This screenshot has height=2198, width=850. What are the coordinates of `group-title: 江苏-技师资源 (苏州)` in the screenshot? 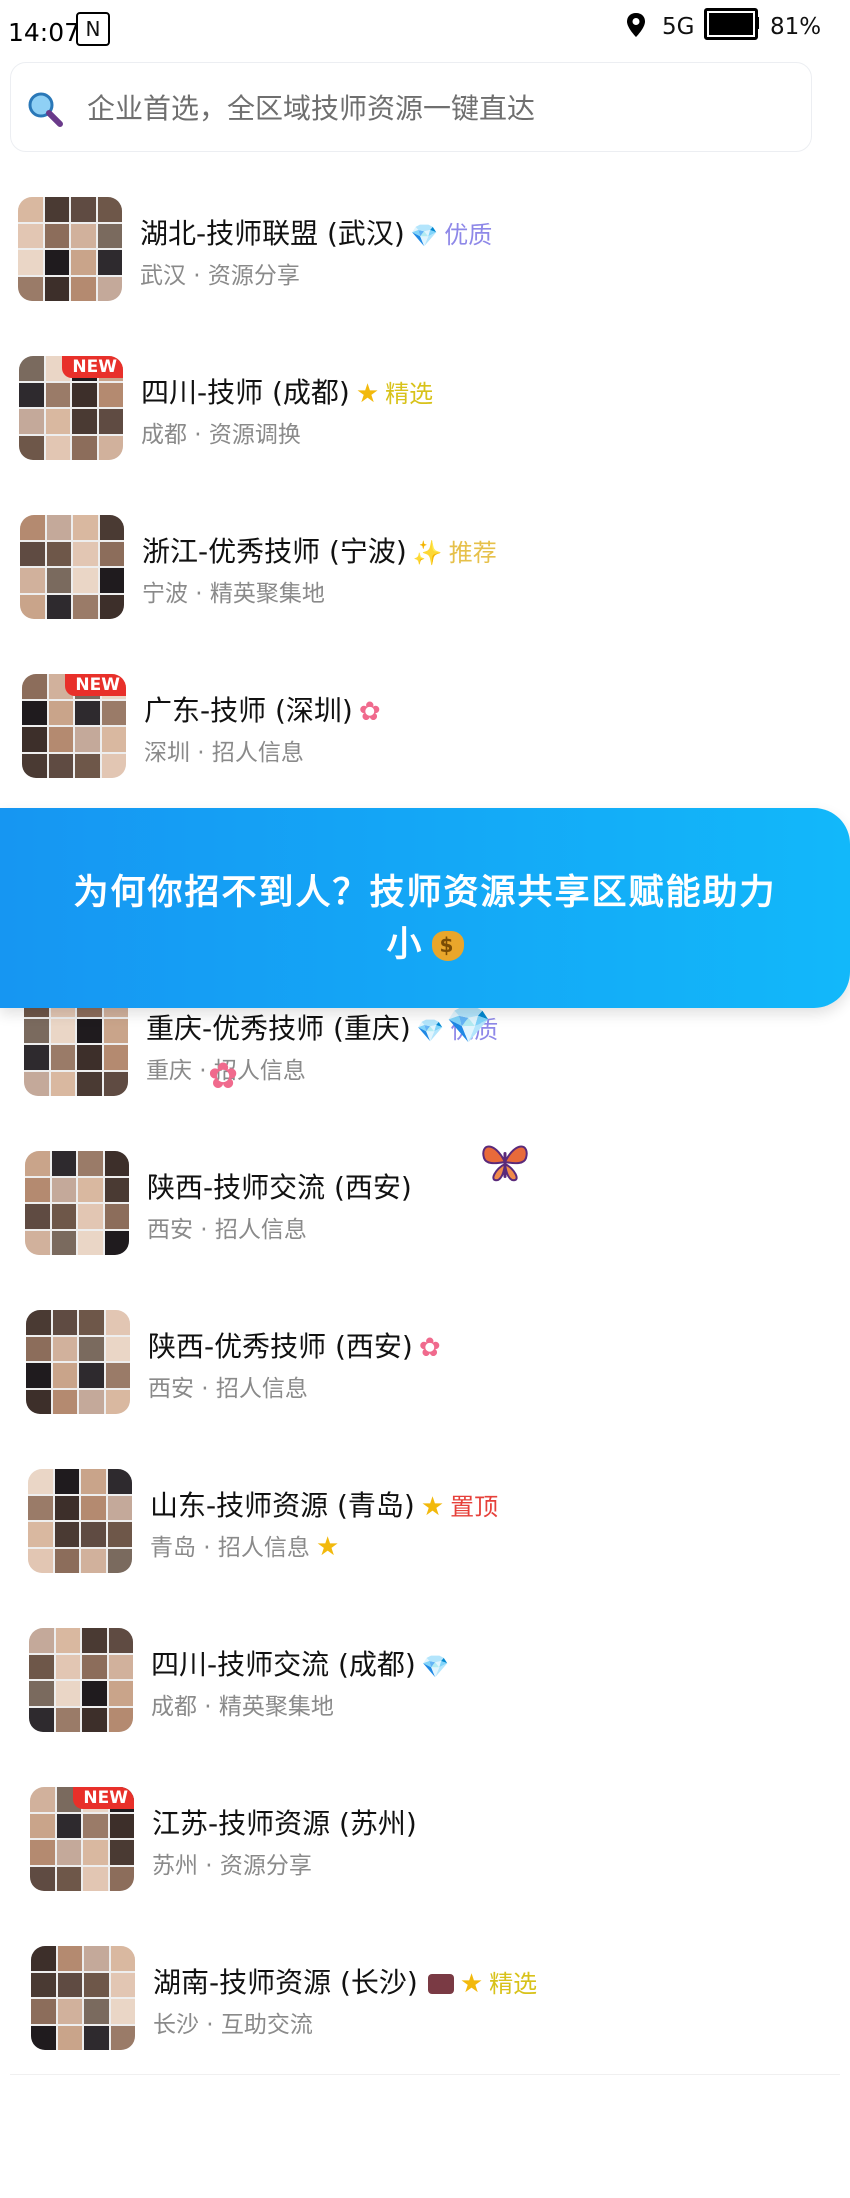 It's located at (284, 1823).